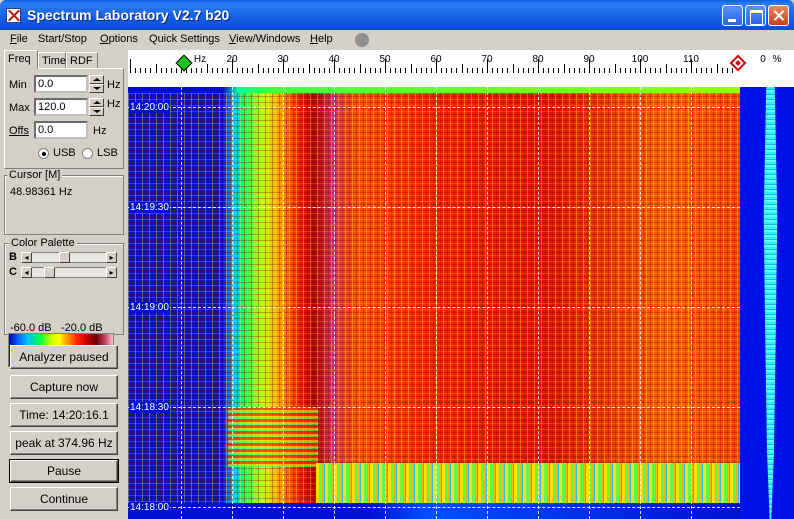 This screenshot has height=519, width=794. Describe the element at coordinates (26, 257) in the screenshot. I see `brightness-left-arrow: ◂` at that location.